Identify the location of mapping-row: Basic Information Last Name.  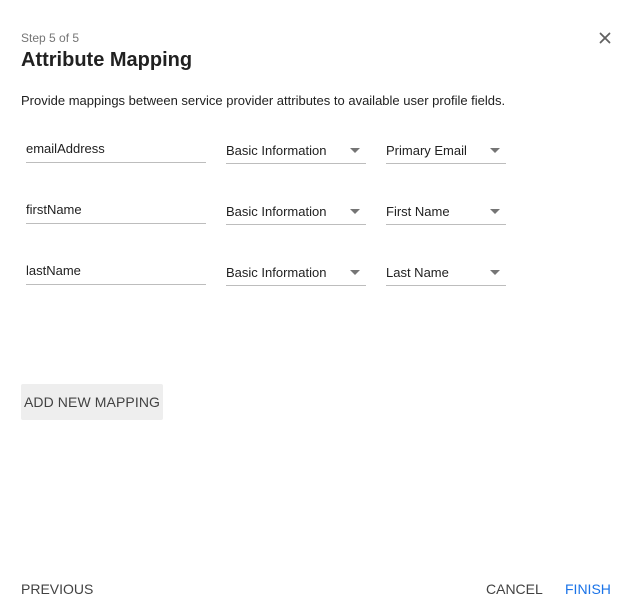
(314, 280).